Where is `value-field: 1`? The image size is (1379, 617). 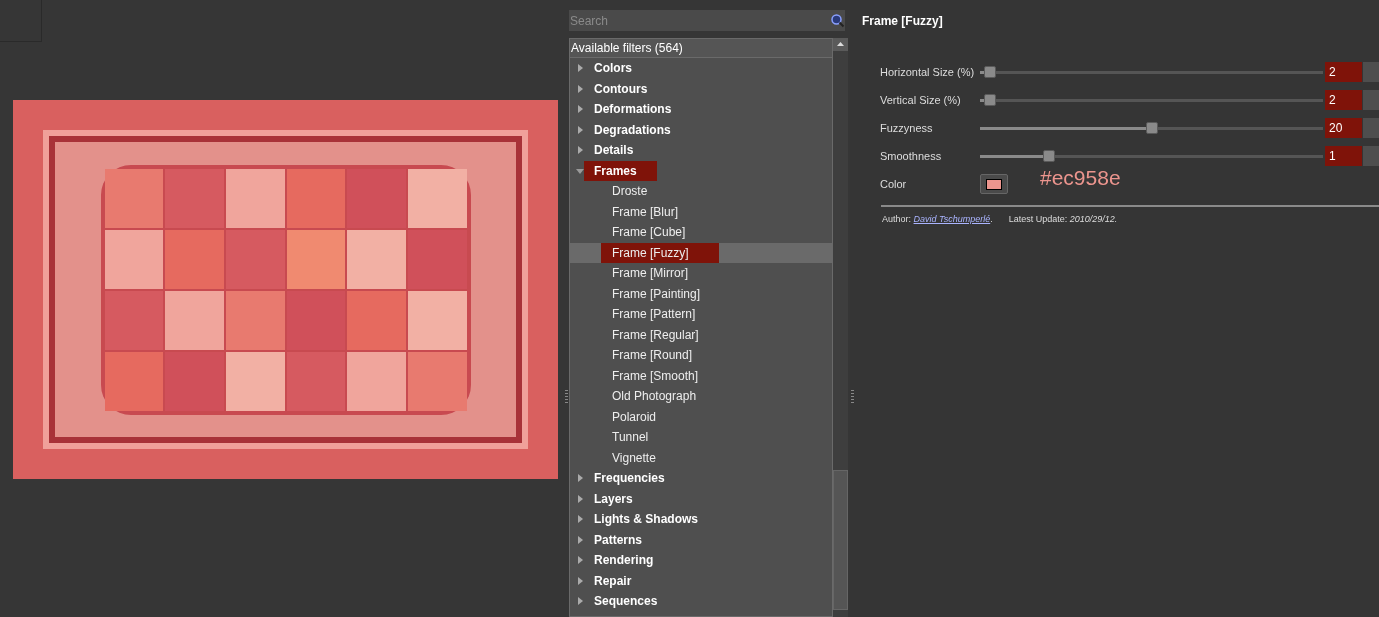
value-field: 1 is located at coordinates (1343, 156).